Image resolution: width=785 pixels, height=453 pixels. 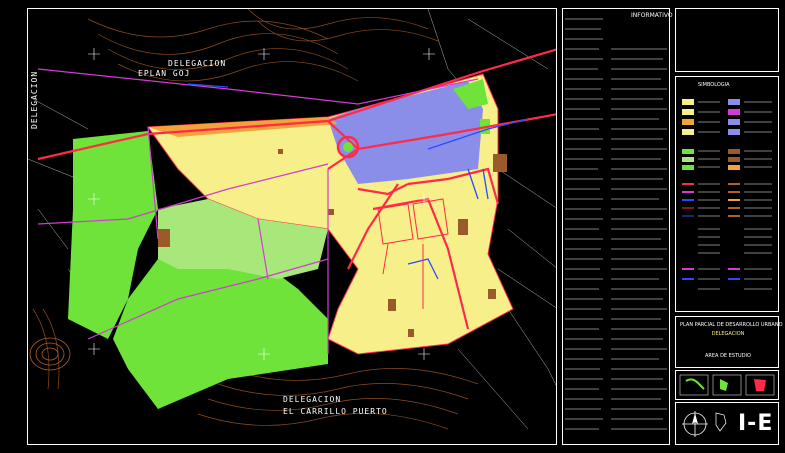 I want to click on location-box, so click(x=727, y=385).